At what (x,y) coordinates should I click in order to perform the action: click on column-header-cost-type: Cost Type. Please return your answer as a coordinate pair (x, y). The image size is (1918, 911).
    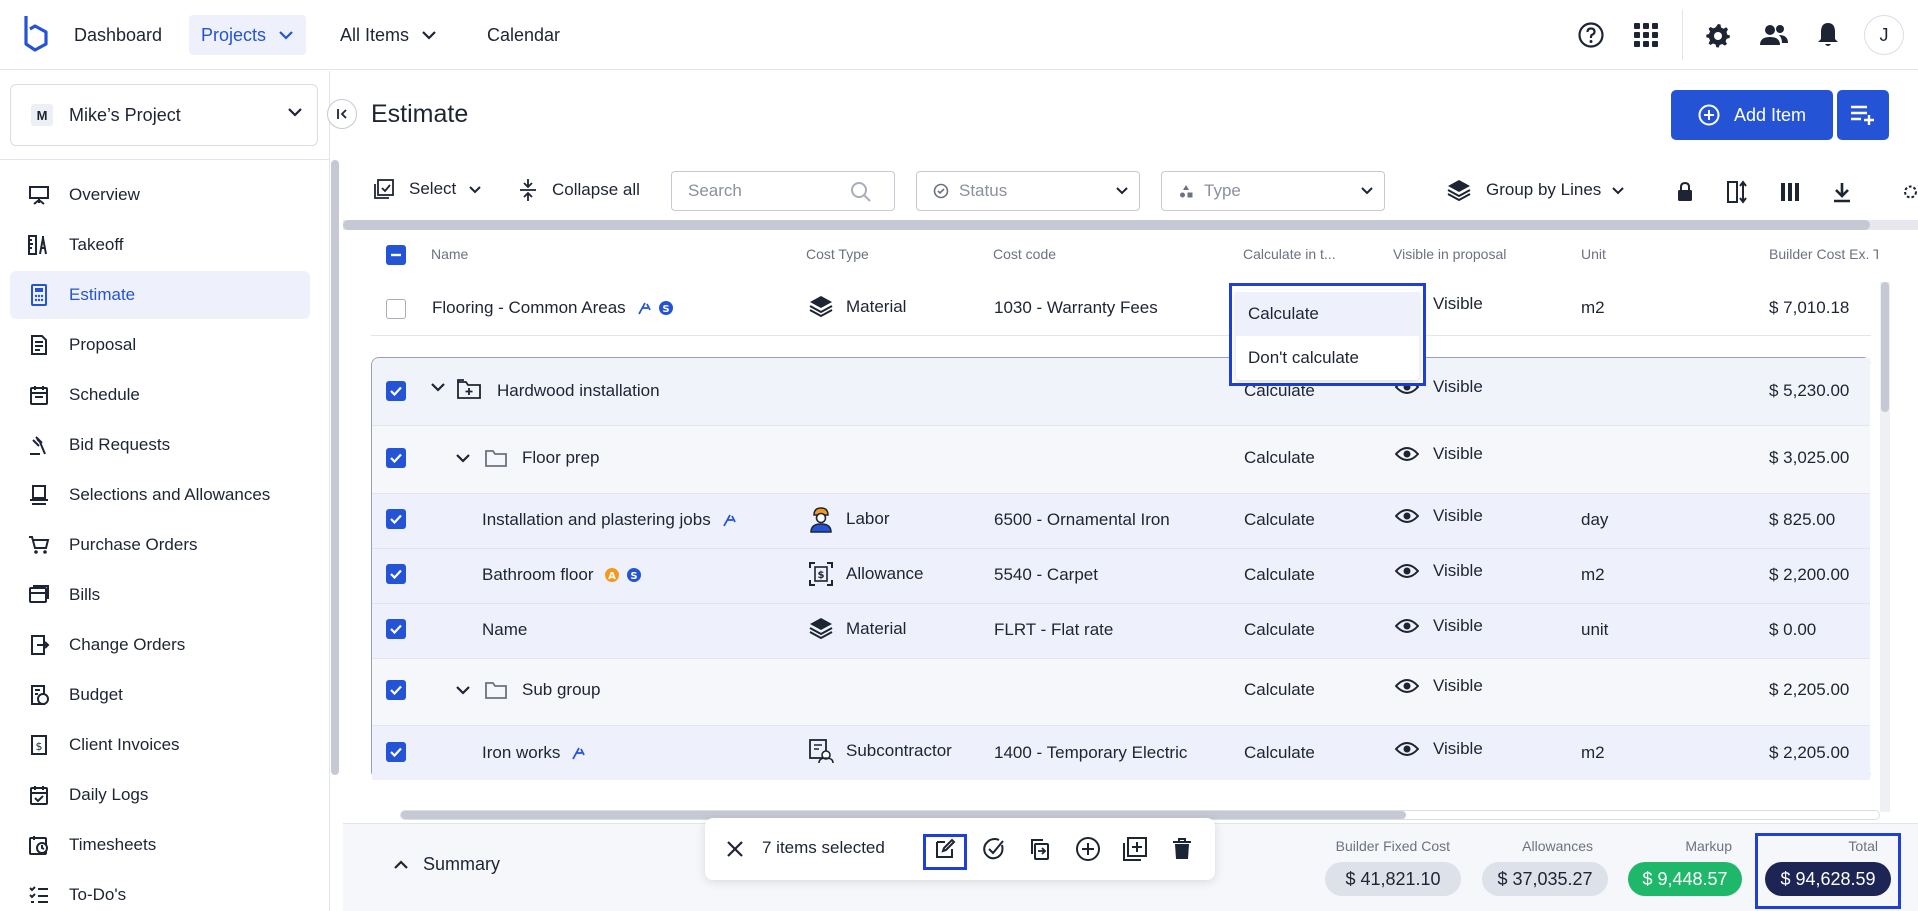
    Looking at the image, I should click on (837, 254).